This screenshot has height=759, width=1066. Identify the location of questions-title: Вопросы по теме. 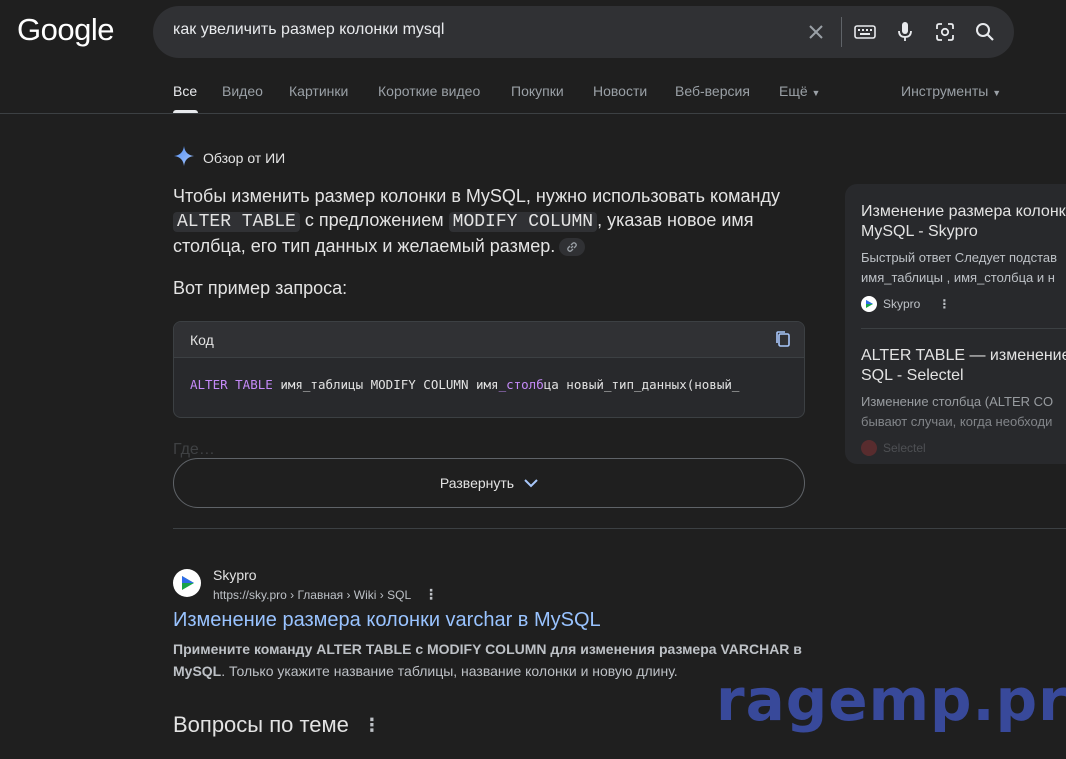
(261, 724).